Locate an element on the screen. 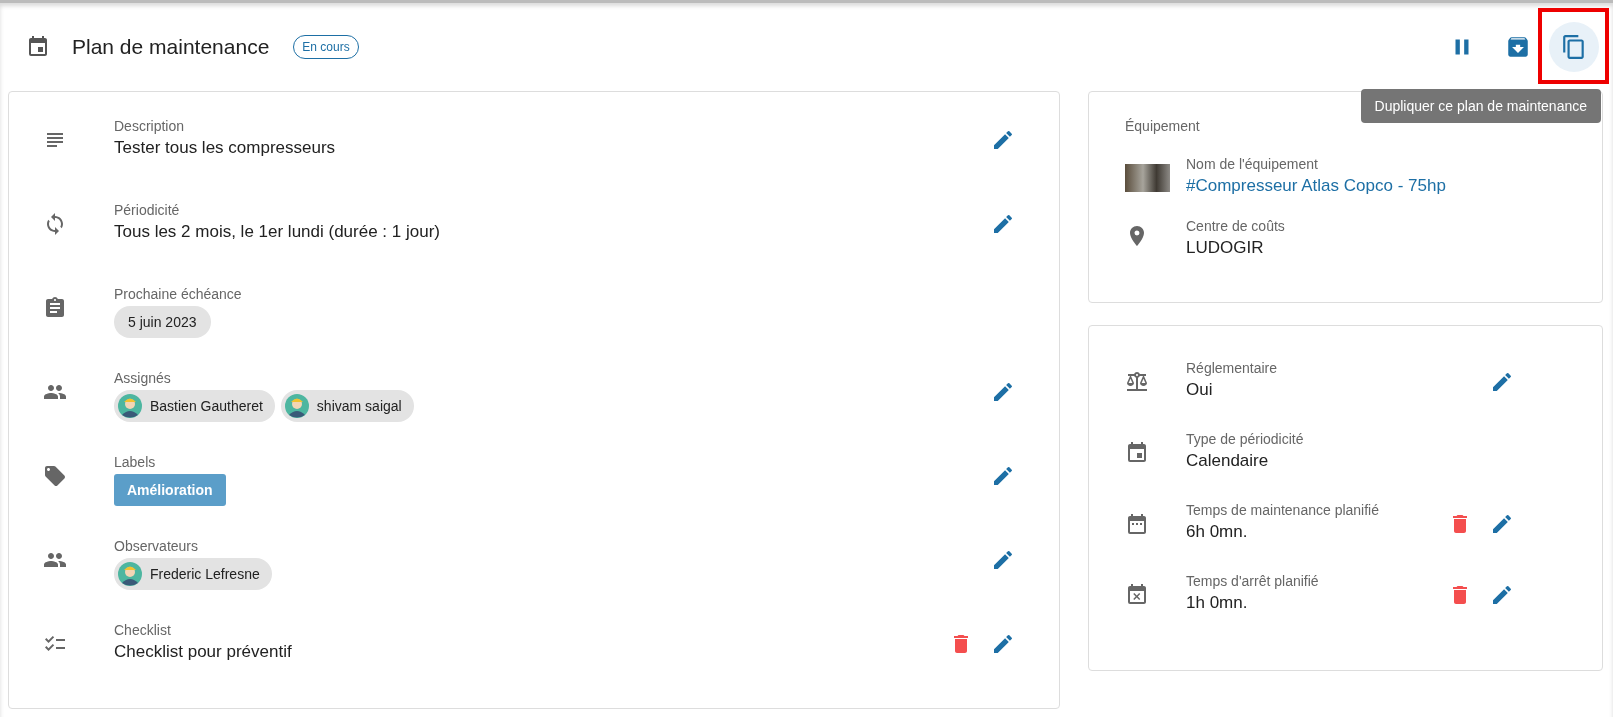 The image size is (1613, 717). equipment-link: #Compresseur Atlas Copco - 75hp is located at coordinates (1376, 186).